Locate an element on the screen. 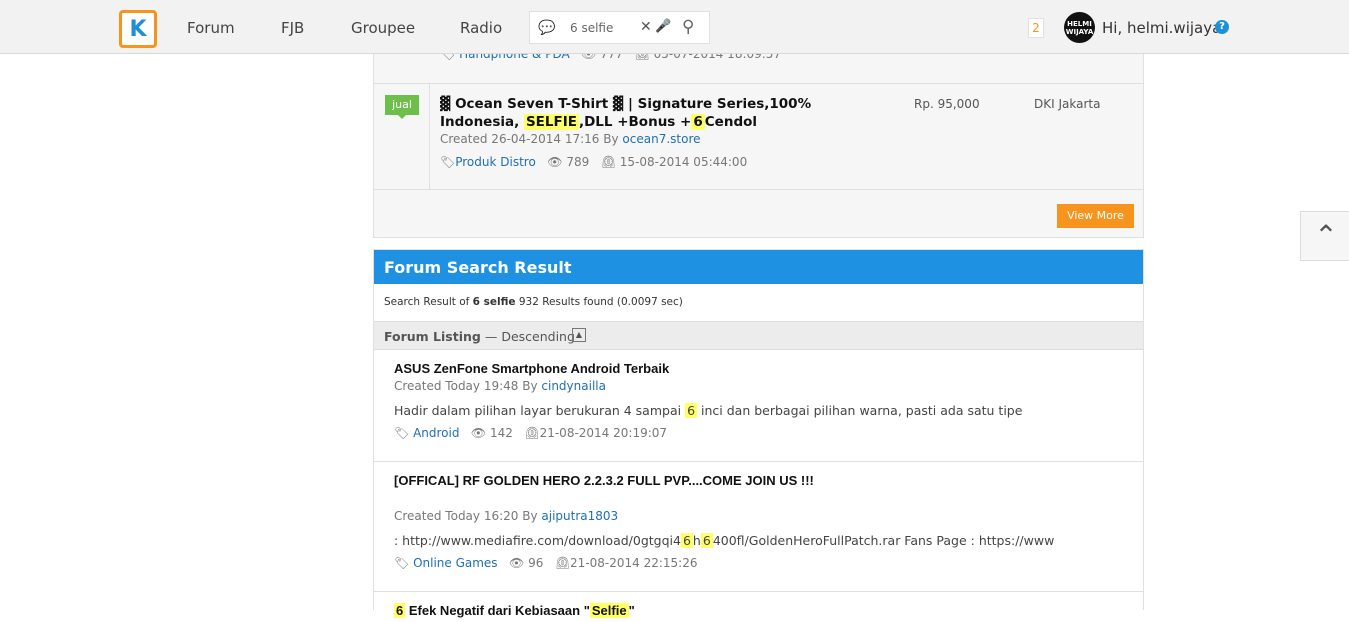 The height and width of the screenshot is (622, 1349). view-more-button: View More is located at coordinates (1095, 216).